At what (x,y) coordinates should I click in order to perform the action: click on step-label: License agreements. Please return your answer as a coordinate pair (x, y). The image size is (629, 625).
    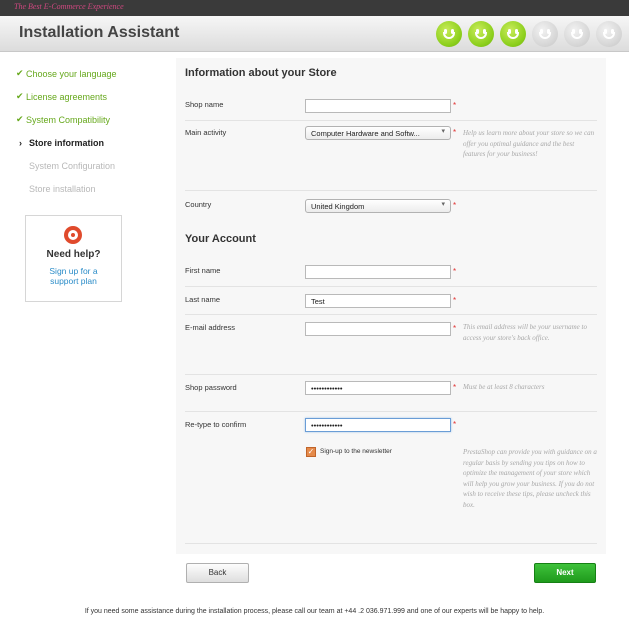
    Looking at the image, I should click on (67, 96).